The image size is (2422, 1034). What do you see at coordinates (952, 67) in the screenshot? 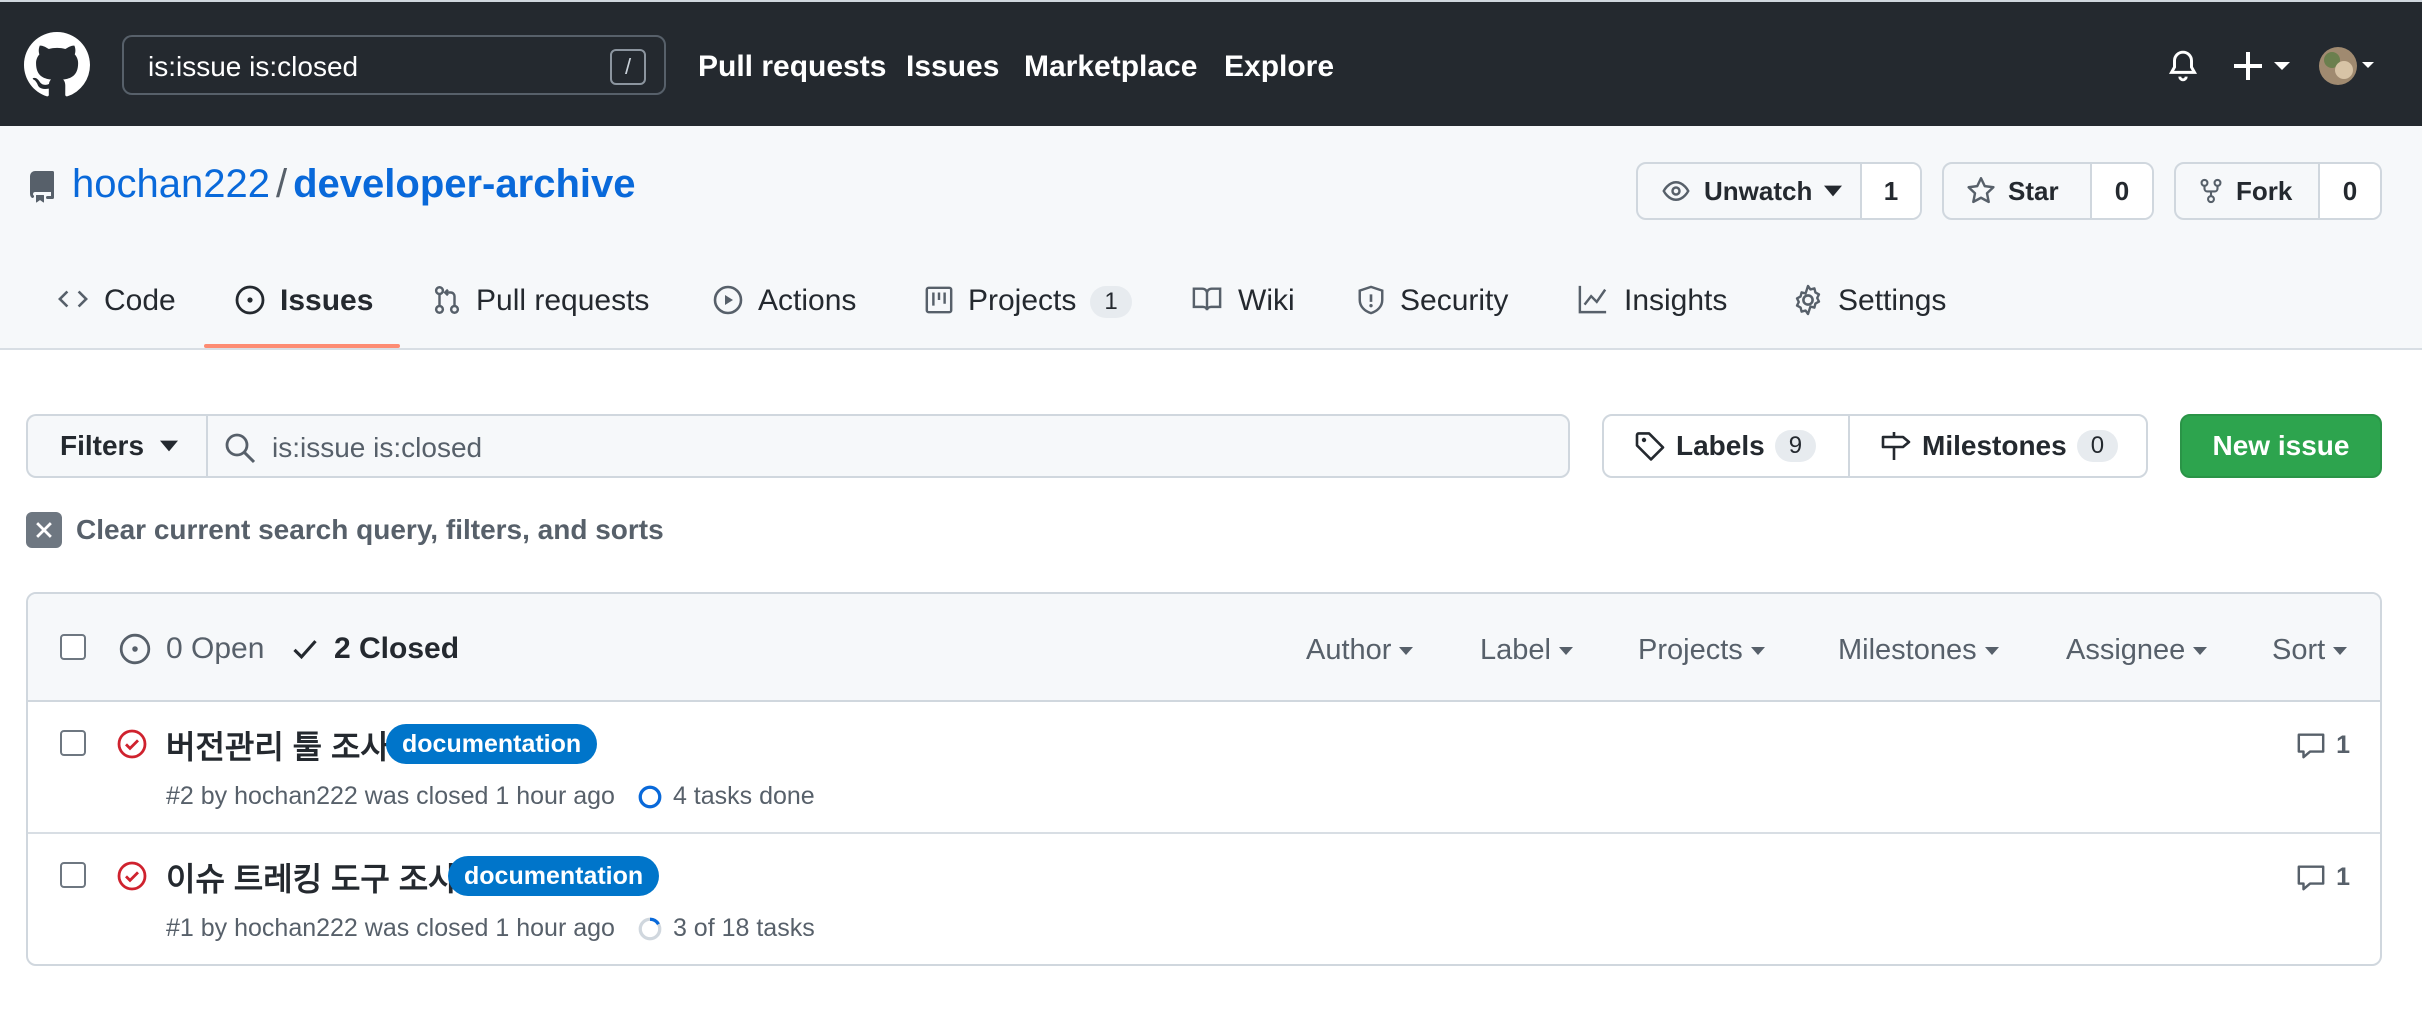
I see `nav-issues: Issues` at bounding box center [952, 67].